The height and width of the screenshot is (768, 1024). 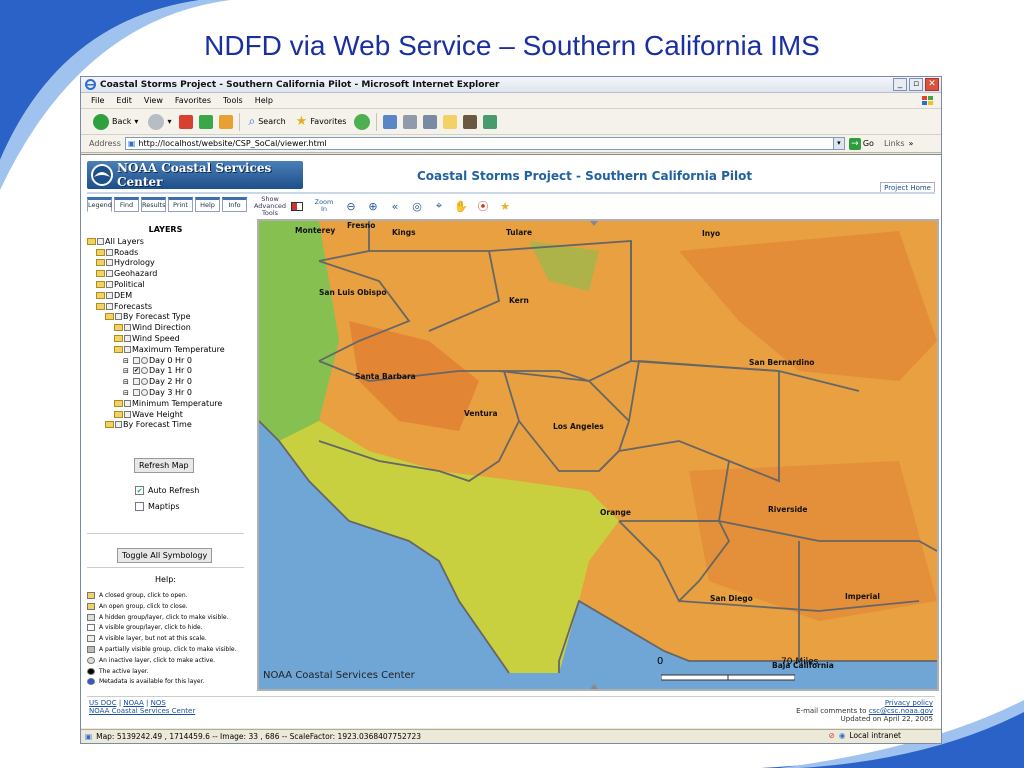 I want to click on tab-info: Info, so click(x=234, y=204).